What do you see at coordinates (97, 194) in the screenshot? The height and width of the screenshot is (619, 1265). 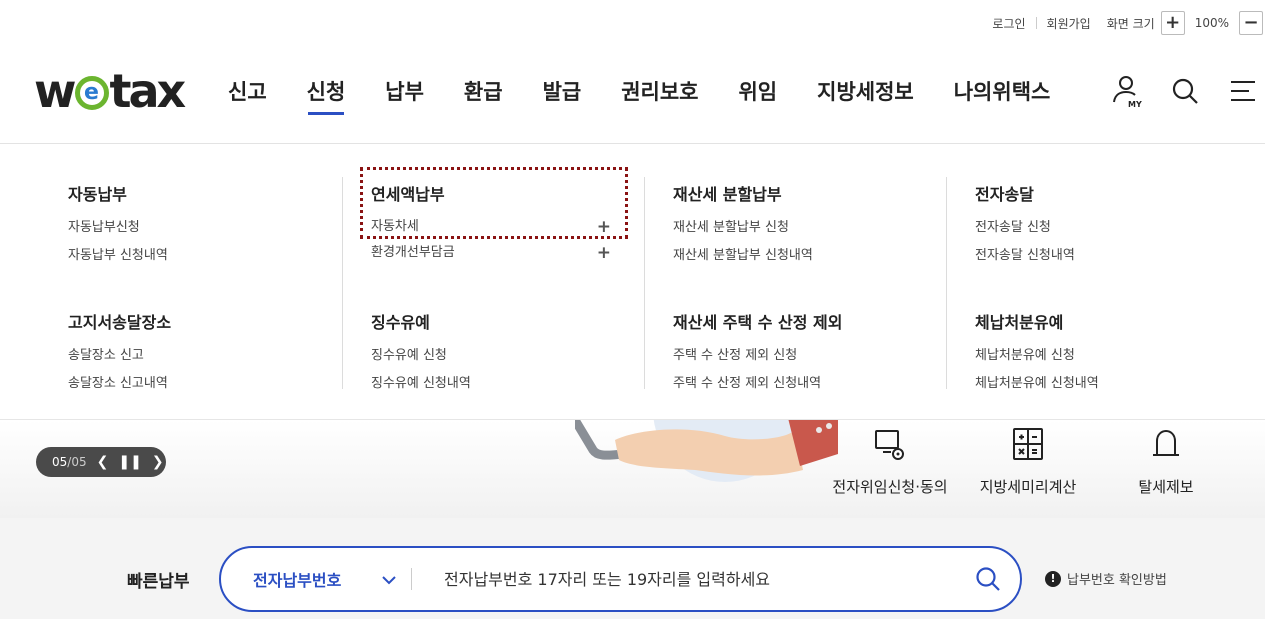 I see `menu-group-title: 자동납부` at bounding box center [97, 194].